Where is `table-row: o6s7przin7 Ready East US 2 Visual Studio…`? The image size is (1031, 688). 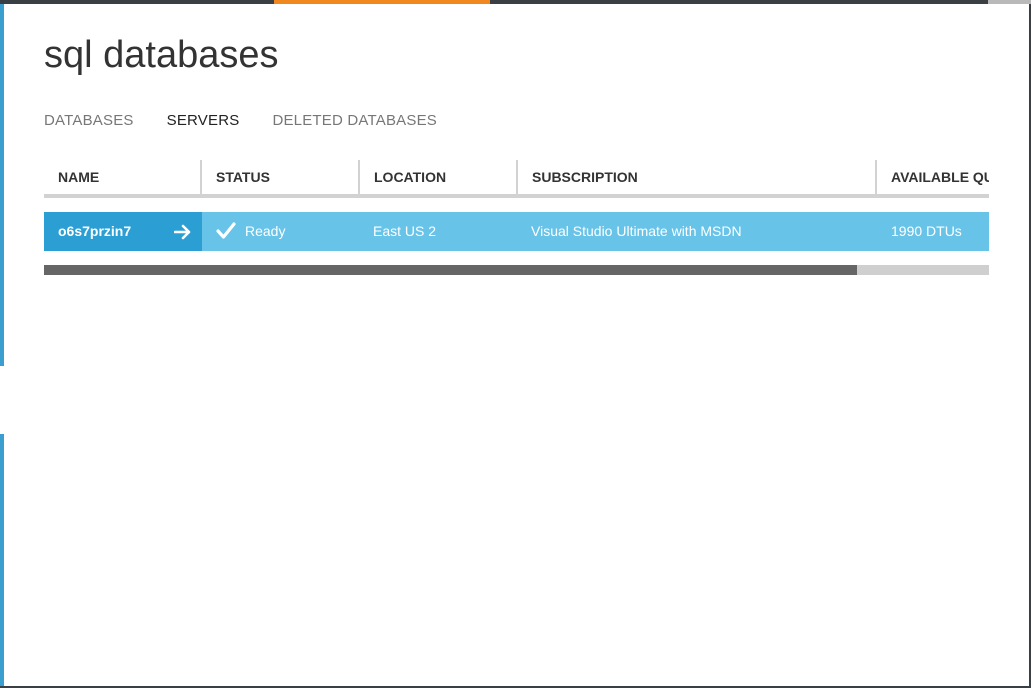 table-row: o6s7przin7 Ready East US 2 Visual Studio… is located at coordinates (516, 231).